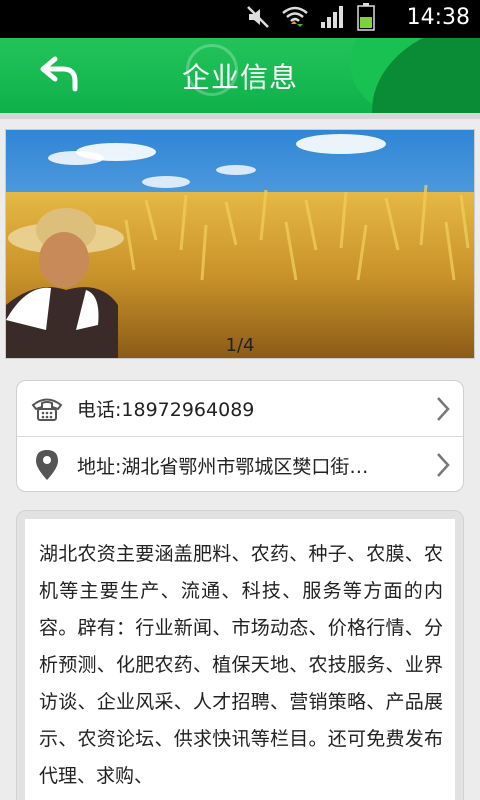 The height and width of the screenshot is (800, 480). I want to click on phone-row: 电话:18972964089, so click(240, 409).